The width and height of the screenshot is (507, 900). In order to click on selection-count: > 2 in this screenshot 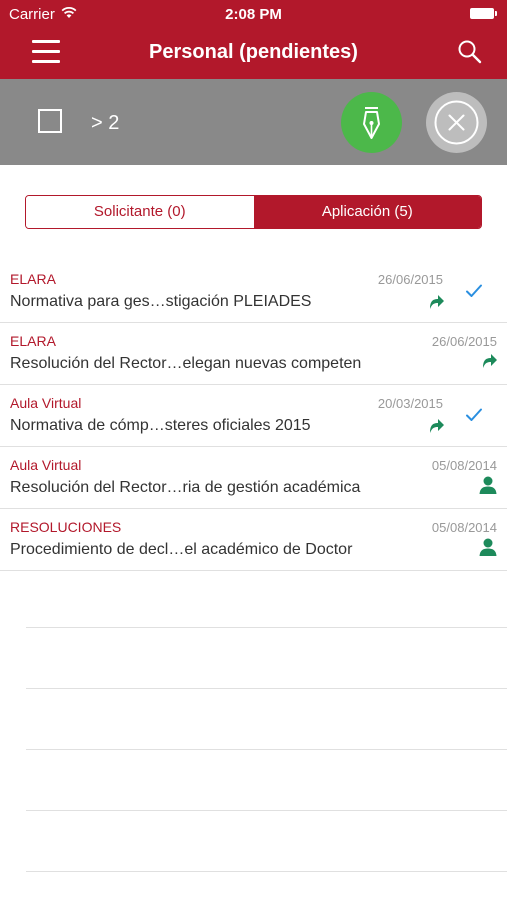, I will do `click(105, 123)`.